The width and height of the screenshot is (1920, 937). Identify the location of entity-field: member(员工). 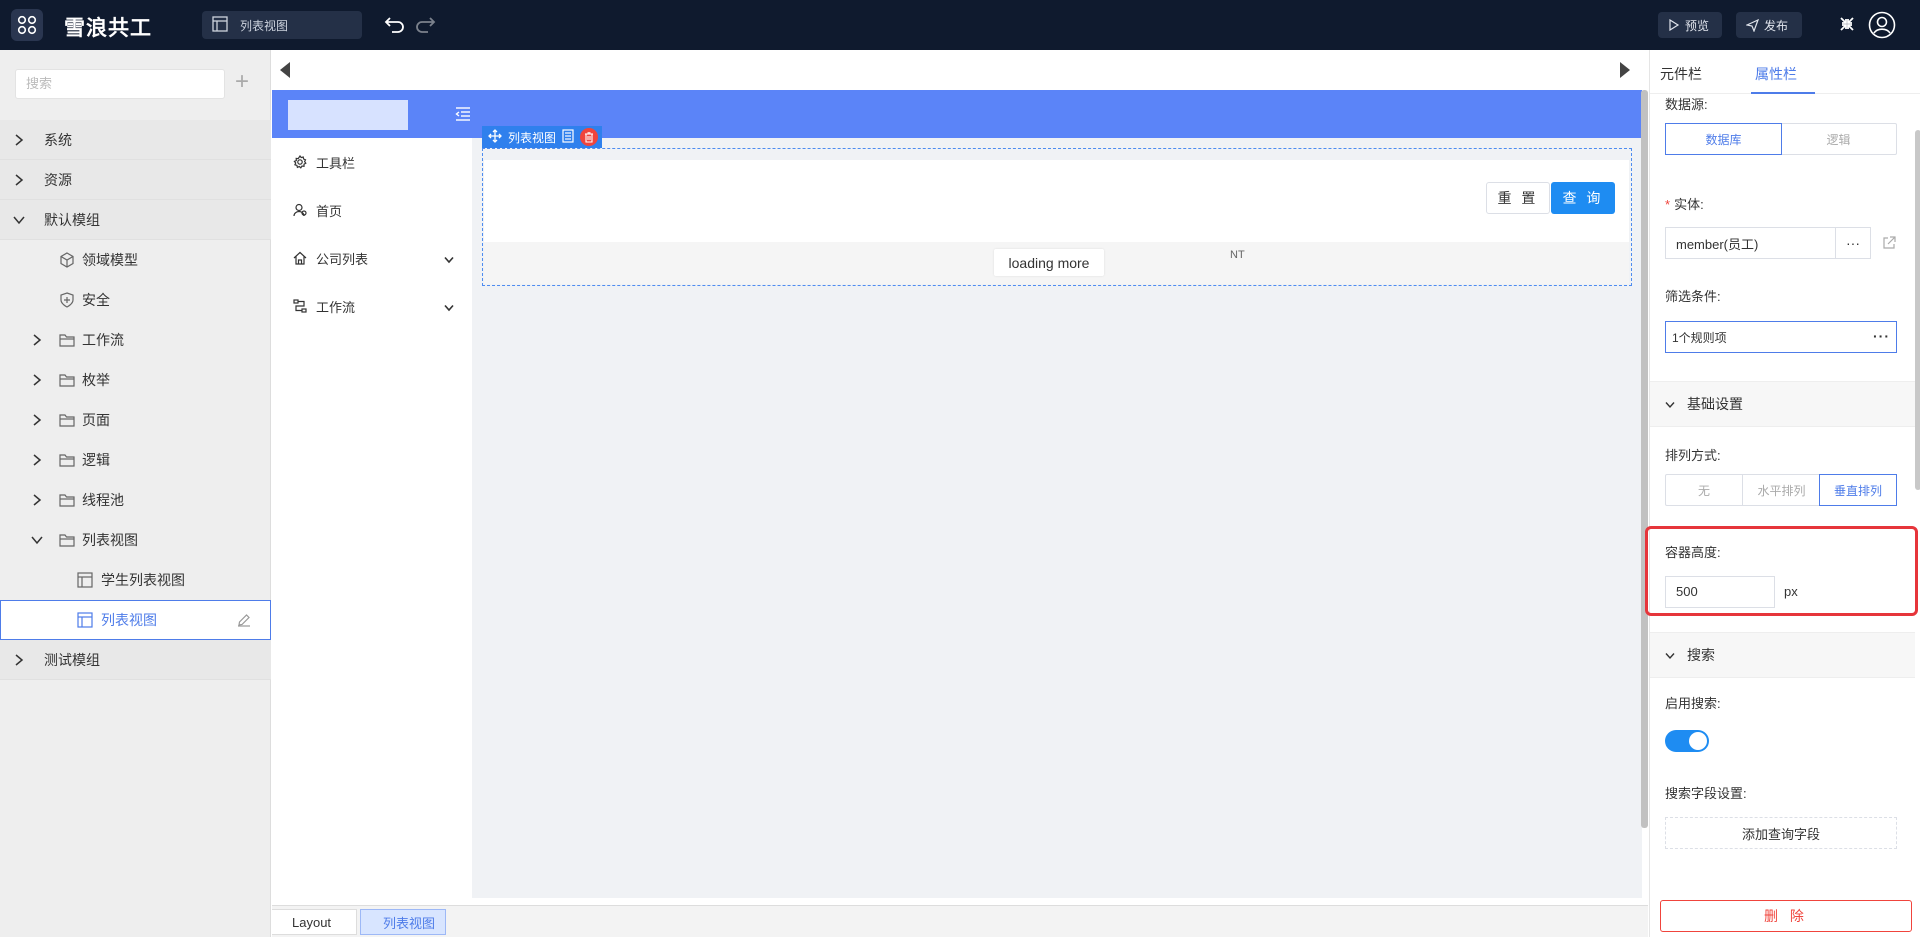
(1750, 243).